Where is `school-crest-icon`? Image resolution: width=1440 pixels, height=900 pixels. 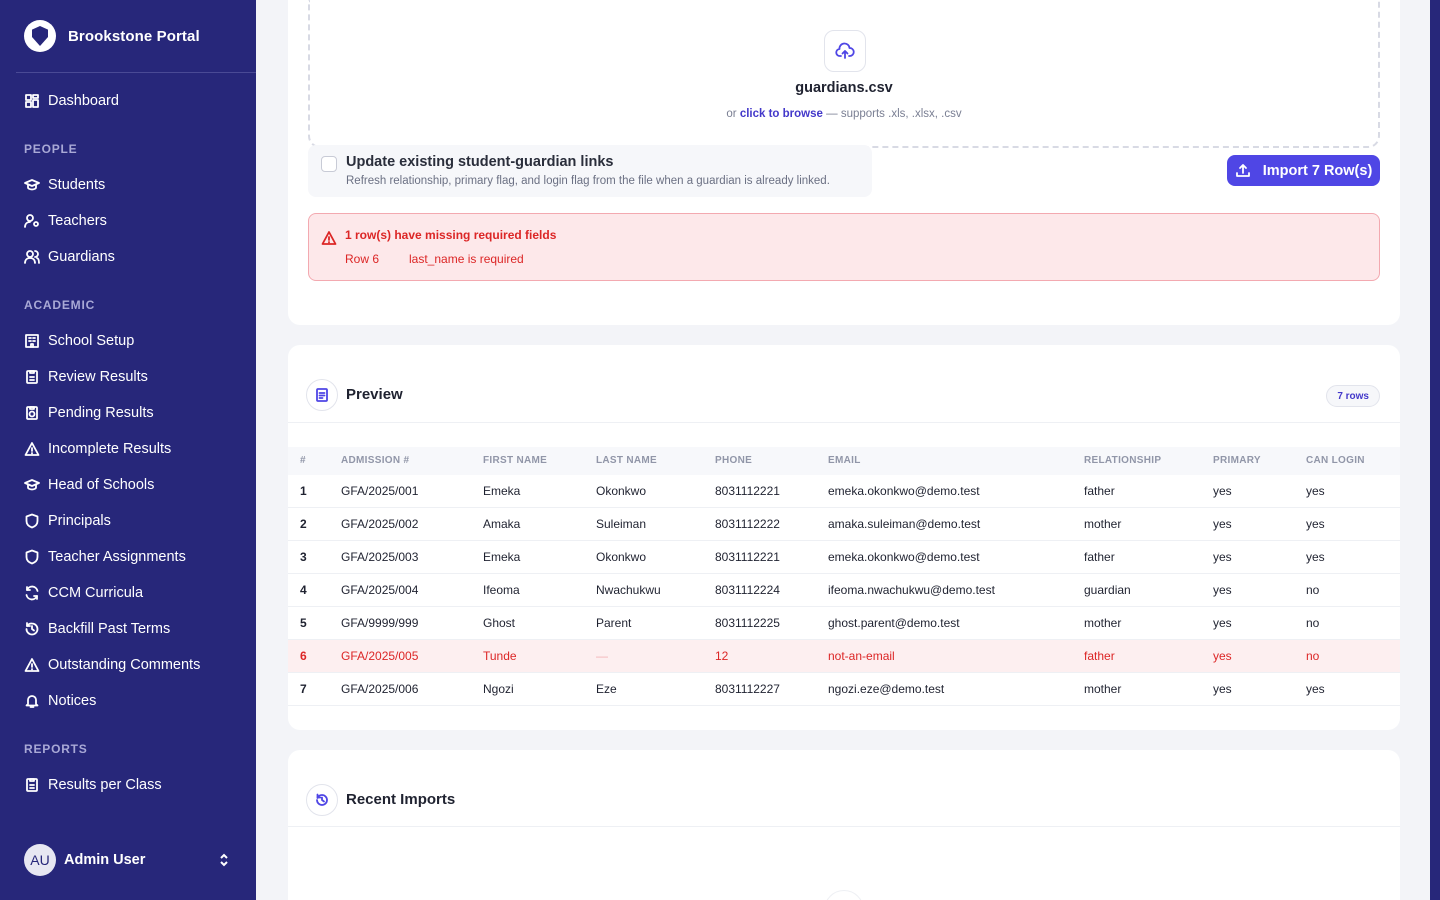
school-crest-icon is located at coordinates (40, 36).